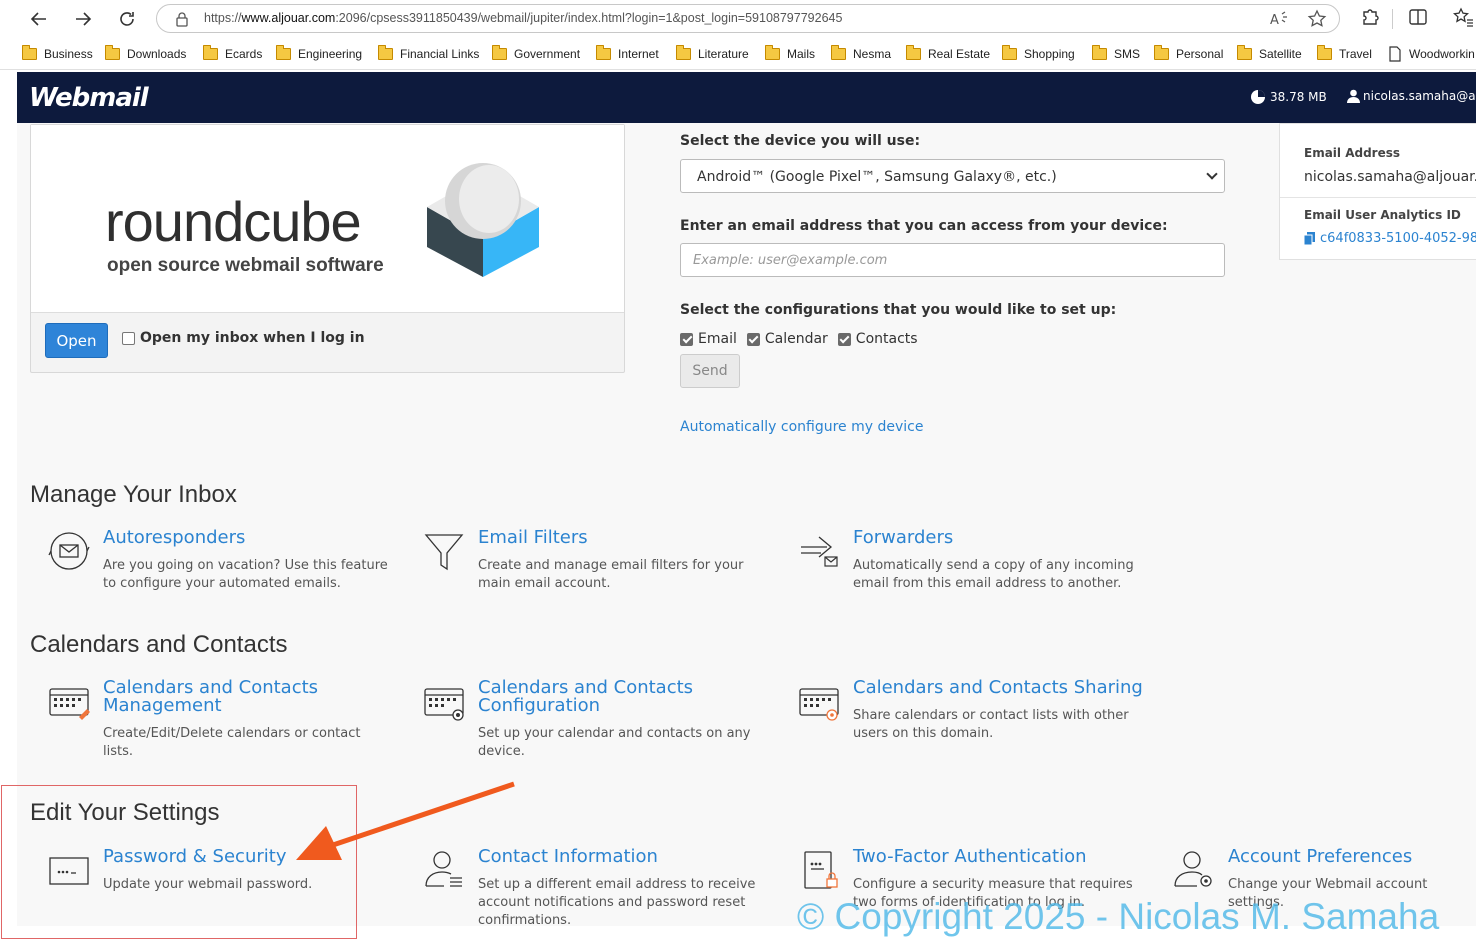 The width and height of the screenshot is (1476, 940). Describe the element at coordinates (712, 53) in the screenshot. I see `bookmark-literature: Literature` at that location.